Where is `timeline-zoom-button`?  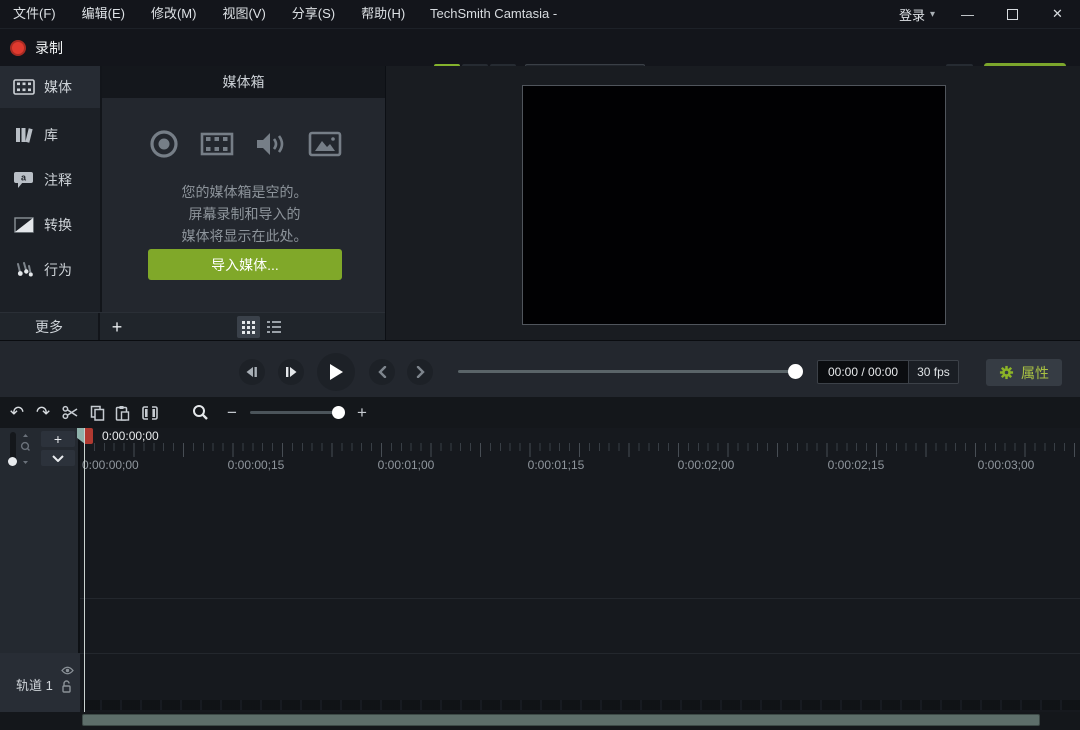 timeline-zoom-button is located at coordinates (200, 412).